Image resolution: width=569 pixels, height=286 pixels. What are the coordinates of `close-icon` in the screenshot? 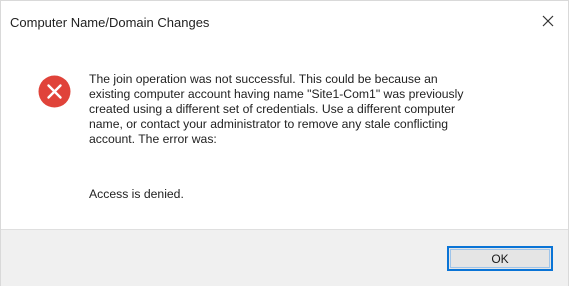 It's located at (548, 21).